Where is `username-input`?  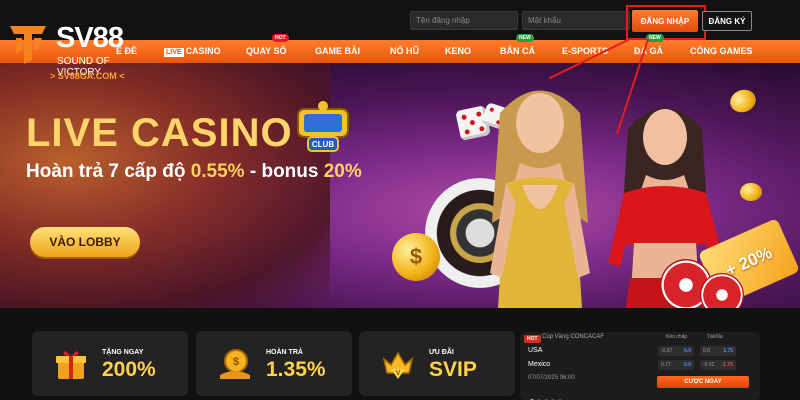 username-input is located at coordinates (464, 20).